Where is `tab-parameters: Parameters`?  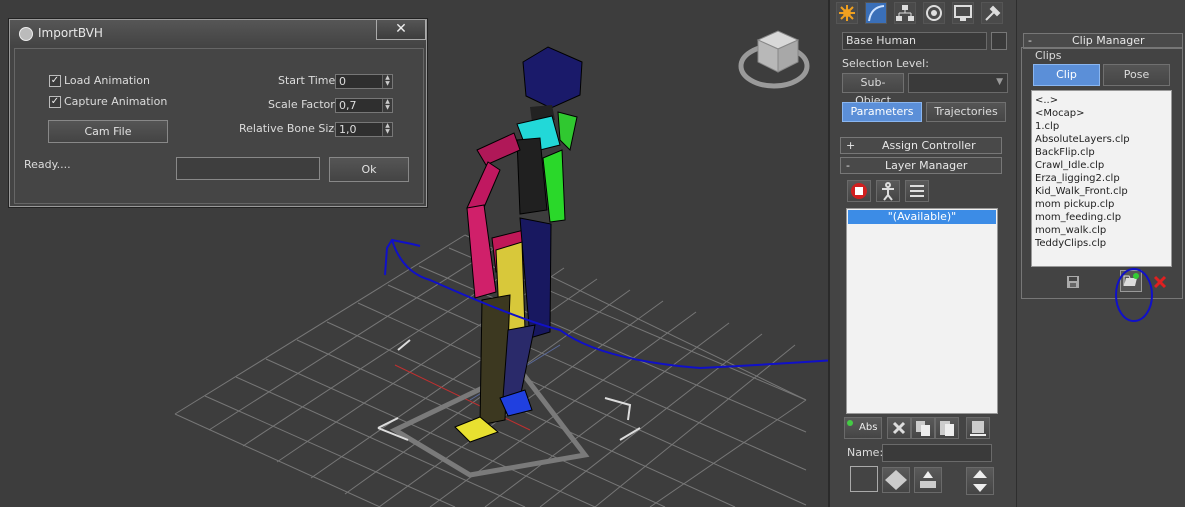
tab-parameters: Parameters is located at coordinates (882, 112).